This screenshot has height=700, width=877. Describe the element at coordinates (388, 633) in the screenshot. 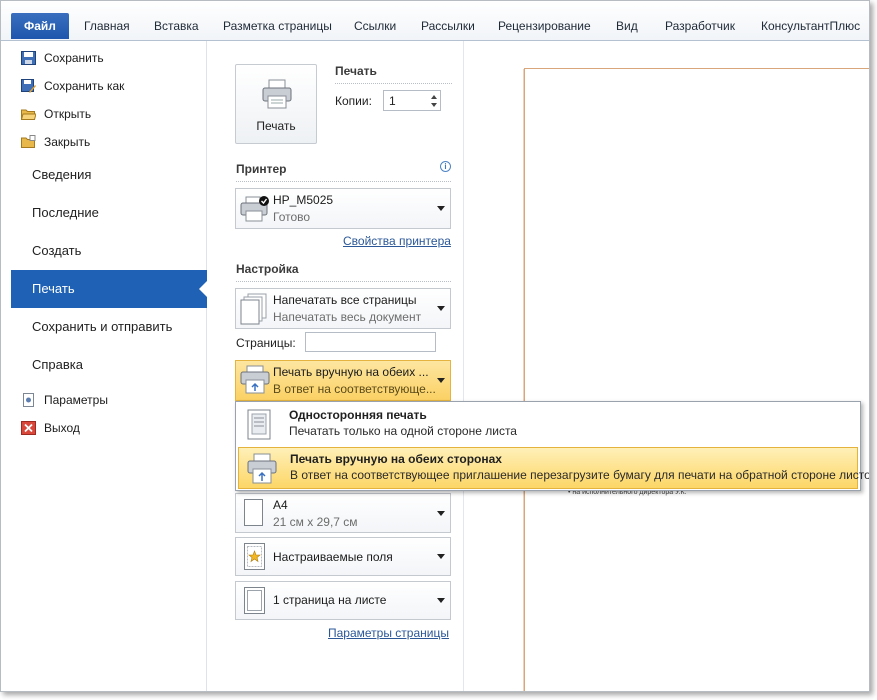

I see `page-setup-link: Параметры страницы` at that location.